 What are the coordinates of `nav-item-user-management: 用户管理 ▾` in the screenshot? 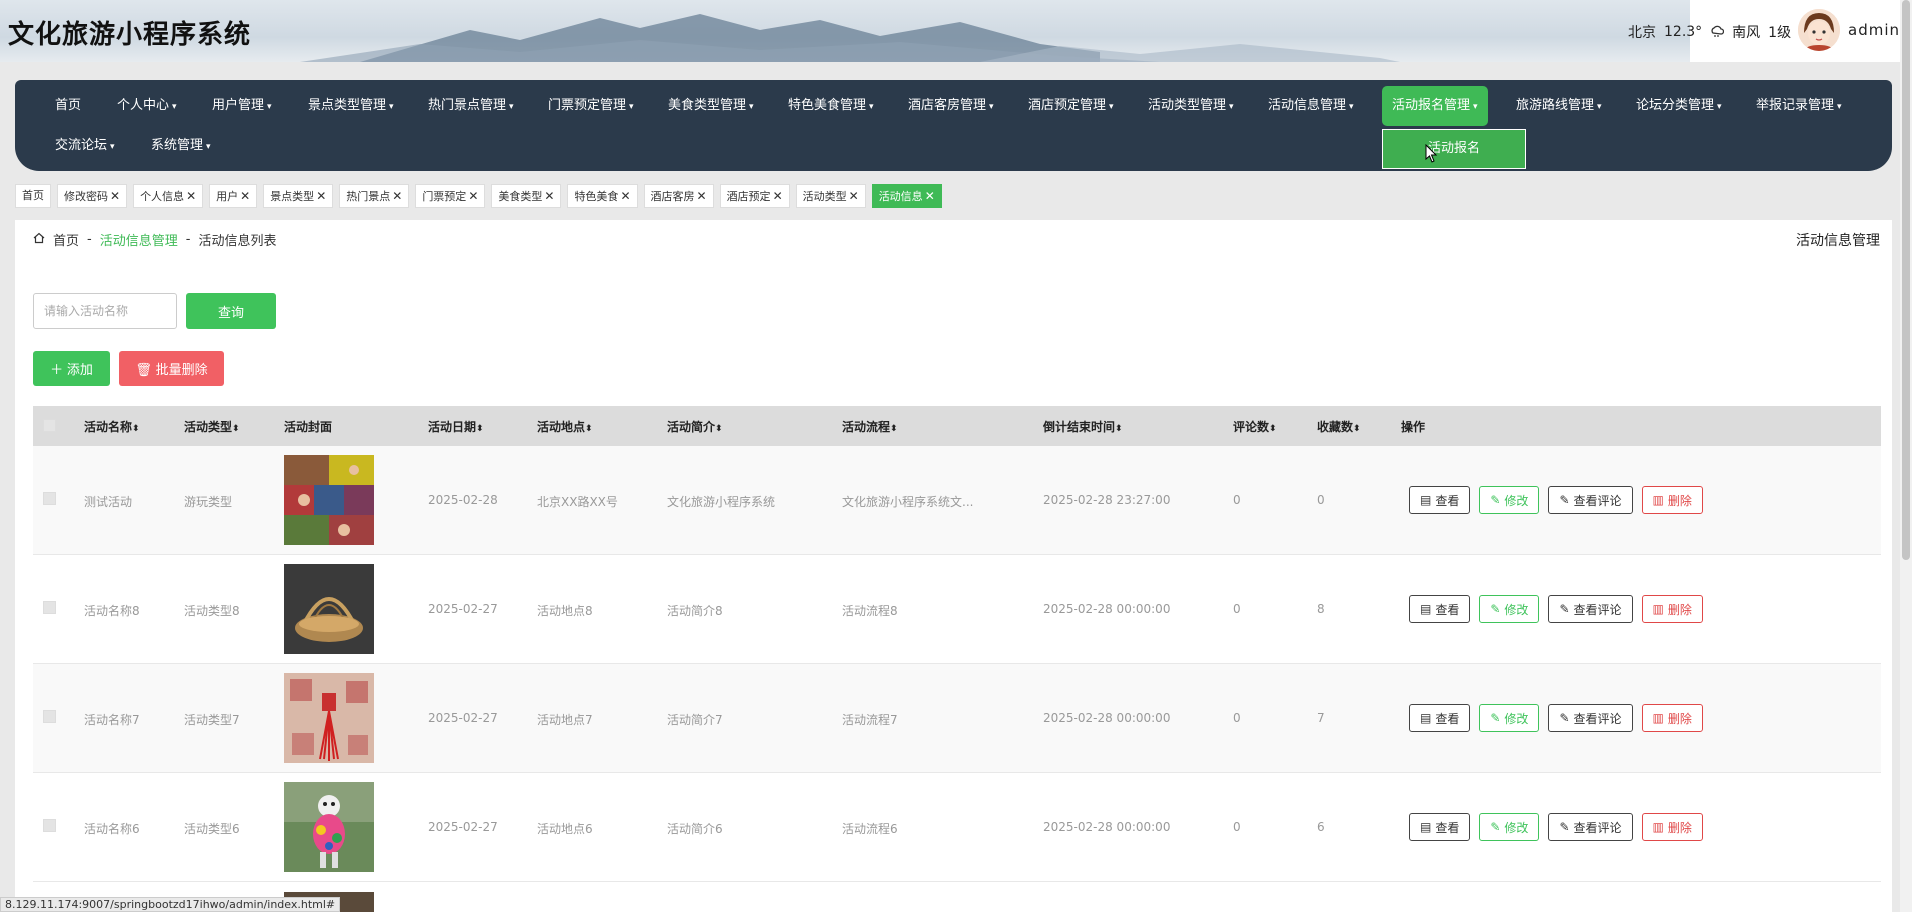 It's located at (242, 106).